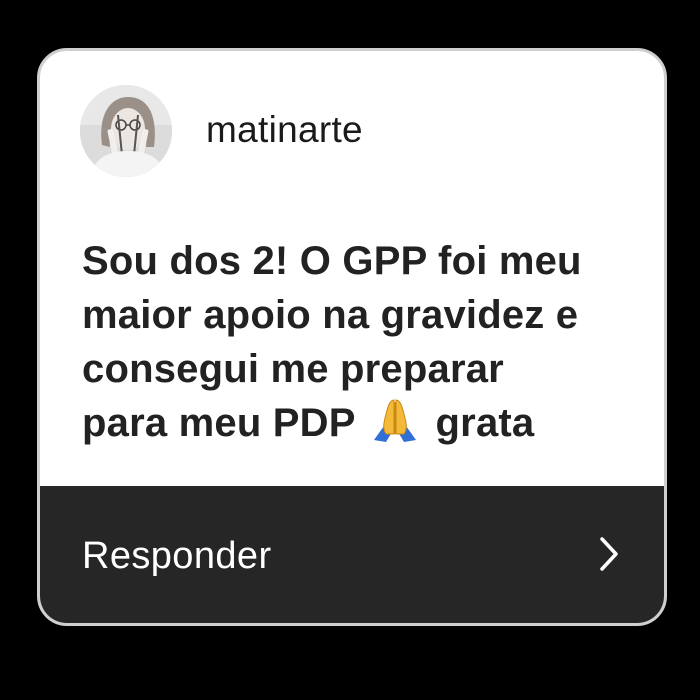 The width and height of the screenshot is (700, 700). I want to click on username: matinarte, so click(284, 129).